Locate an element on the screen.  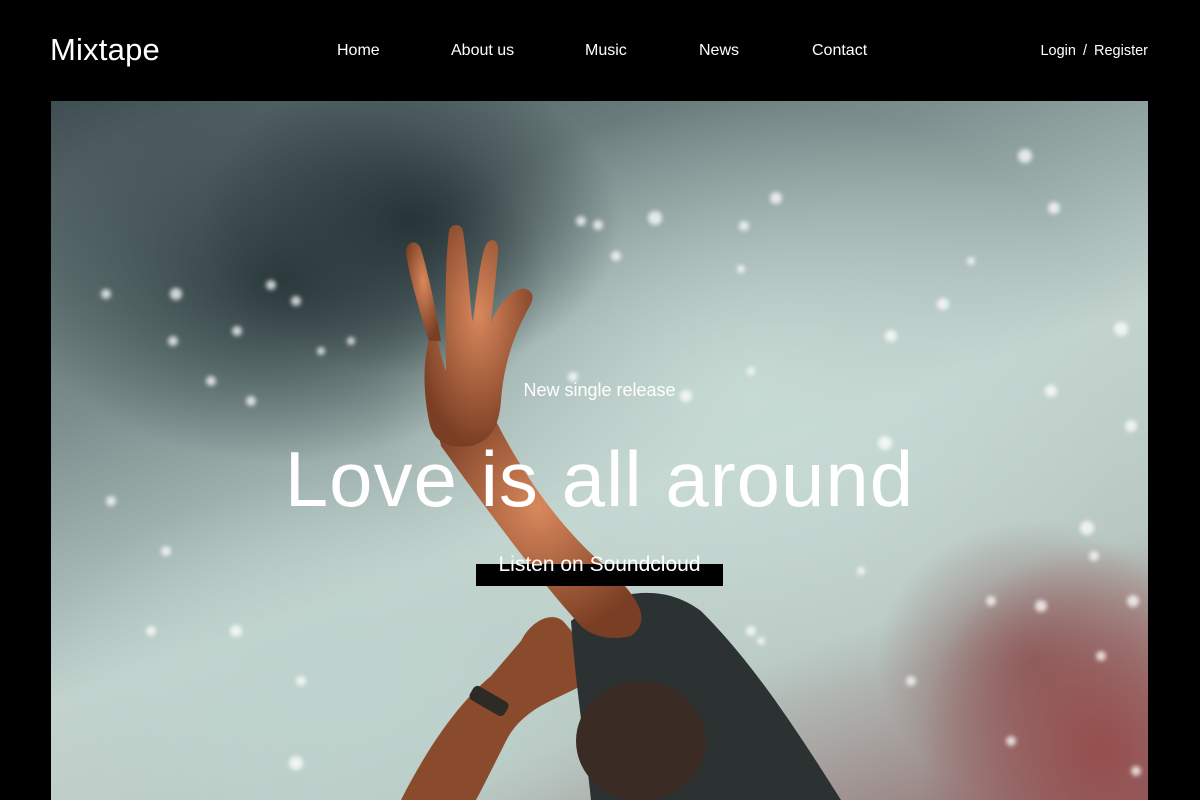
auth-links: Login / Register is located at coordinates (1094, 51).